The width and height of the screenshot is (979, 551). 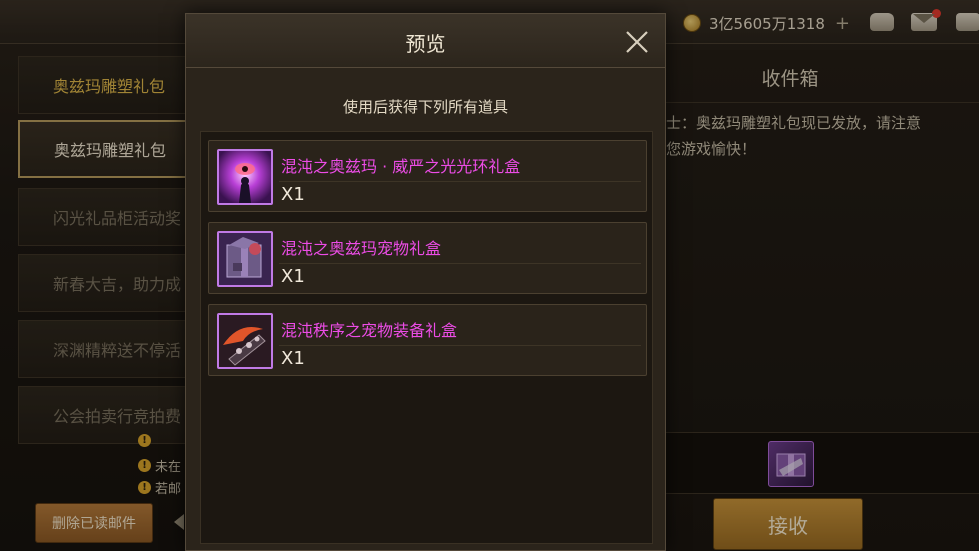 What do you see at coordinates (361, 248) in the screenshot?
I see `reward-item-name: 混沌之奥兹玛宠物礼盒` at bounding box center [361, 248].